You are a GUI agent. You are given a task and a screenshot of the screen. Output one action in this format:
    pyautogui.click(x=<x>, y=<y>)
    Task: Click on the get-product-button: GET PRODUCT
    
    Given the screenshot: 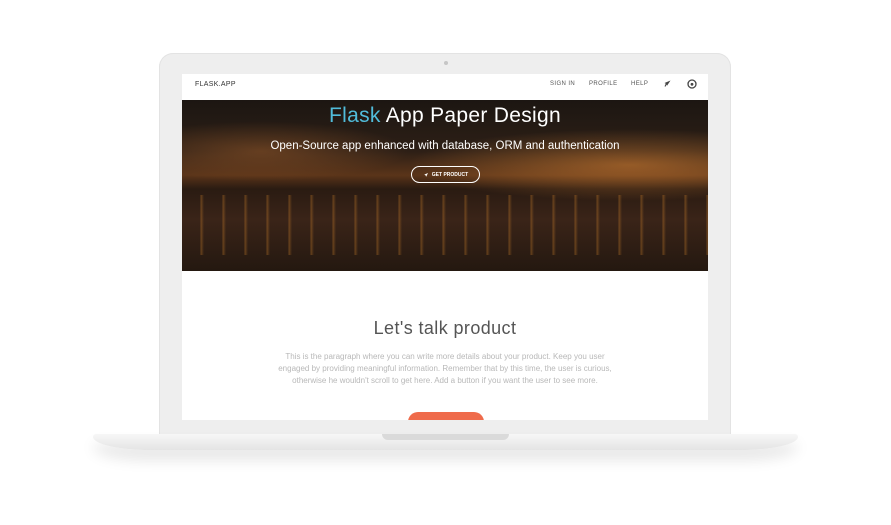 What is the action you would take?
    pyautogui.click(x=445, y=174)
    